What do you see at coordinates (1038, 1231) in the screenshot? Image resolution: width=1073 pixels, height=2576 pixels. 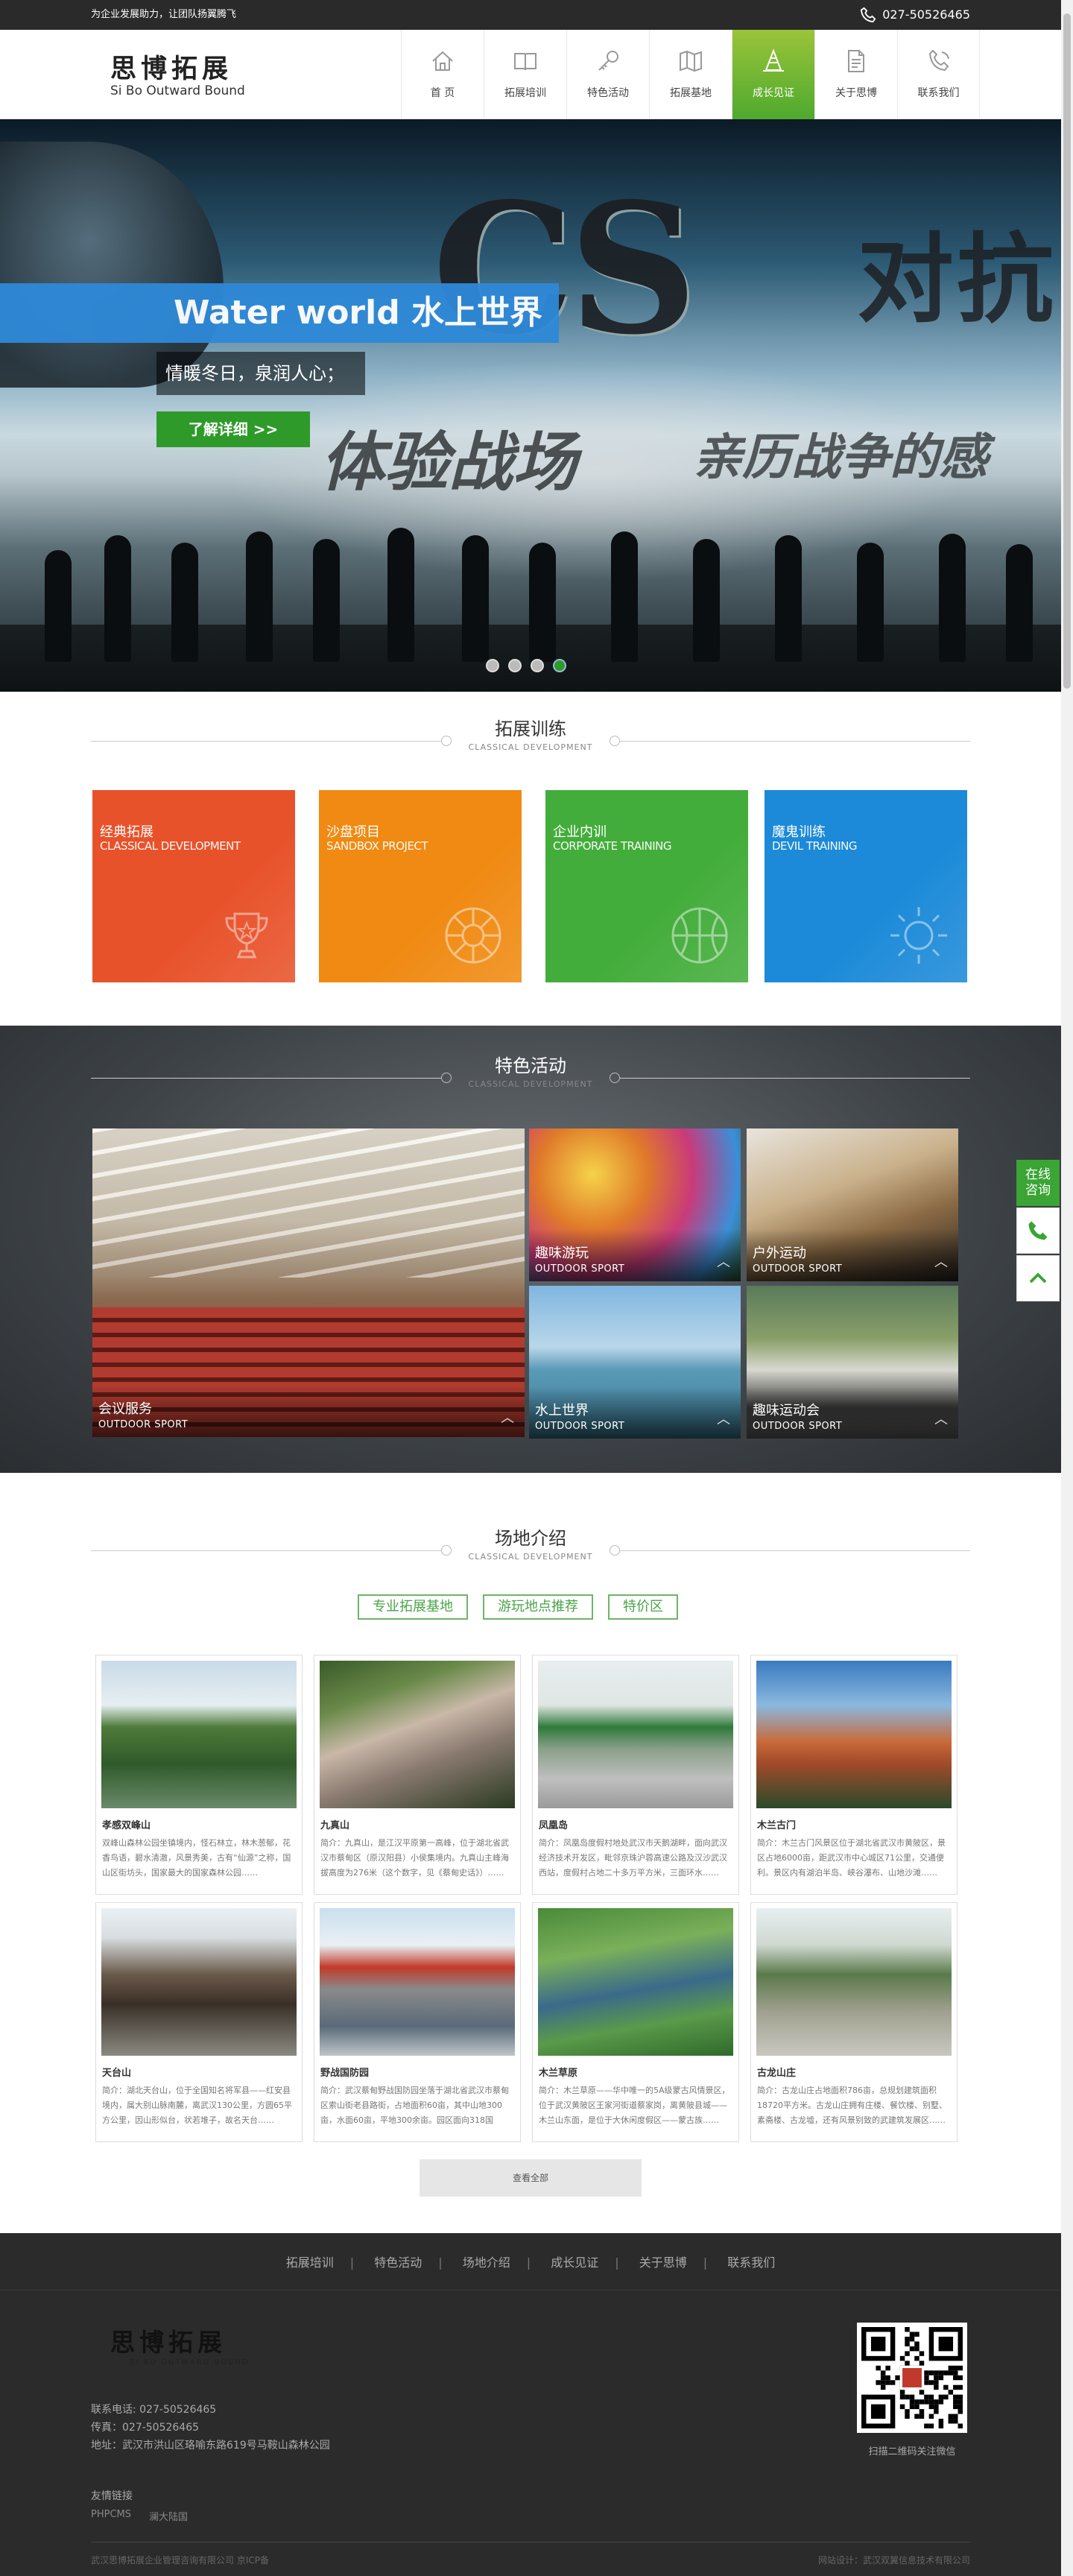 I see `side-phone-button` at bounding box center [1038, 1231].